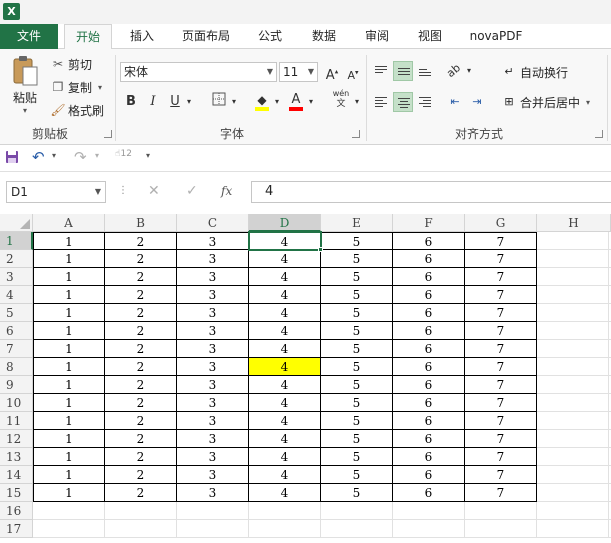 Image resolution: width=611 pixels, height=543 pixels. Describe the element at coordinates (16, 367) in the screenshot. I see `row-header-8: 8` at that location.